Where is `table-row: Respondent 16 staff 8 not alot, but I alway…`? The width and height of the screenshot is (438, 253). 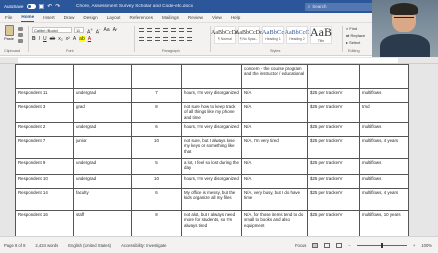 table-row: Respondent 16 staff 8 not alot, but I alway… is located at coordinates (212, 223).